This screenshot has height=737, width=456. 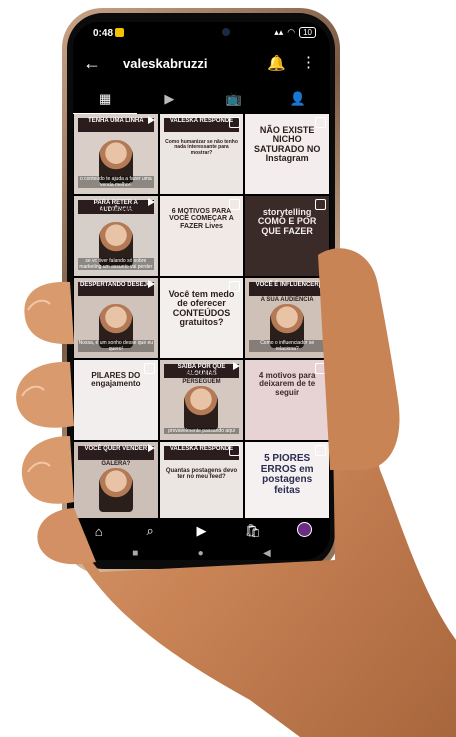 I want to click on notification-icon, so click(x=119, y=32).